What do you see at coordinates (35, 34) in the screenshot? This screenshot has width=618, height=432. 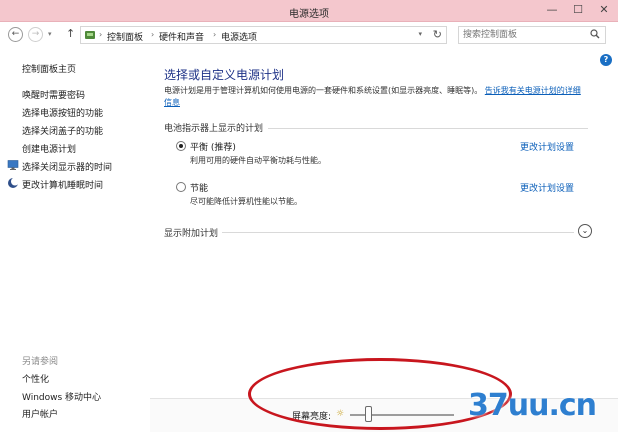 I see `forward-button: →` at bounding box center [35, 34].